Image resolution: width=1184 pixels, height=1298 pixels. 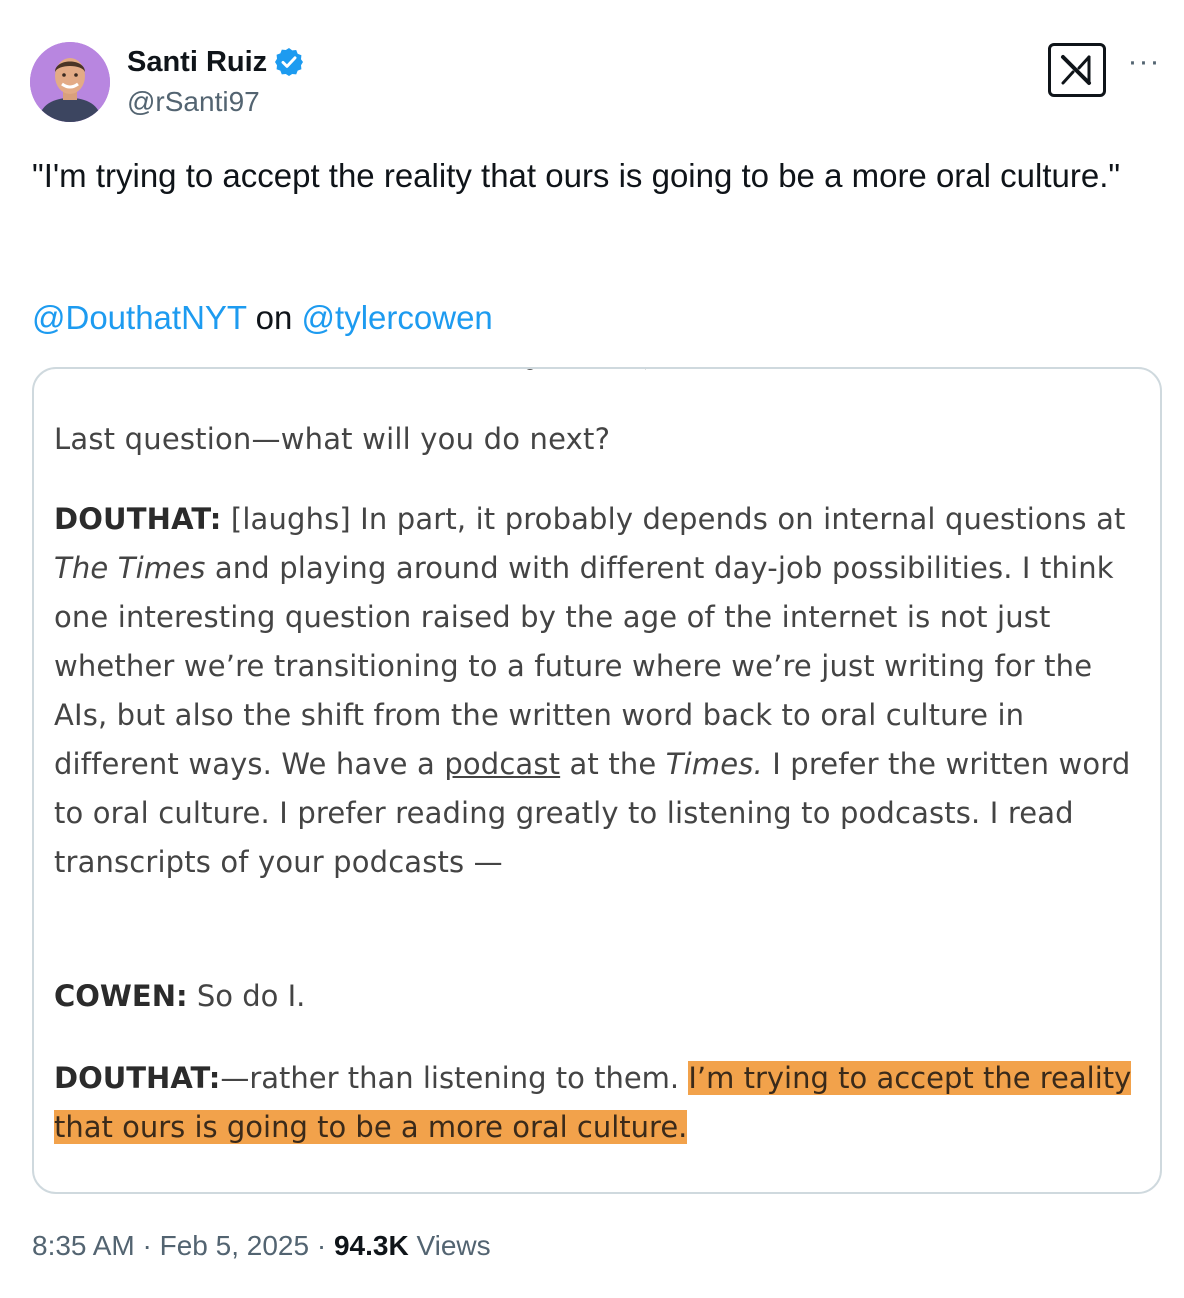 What do you see at coordinates (121, 996) in the screenshot?
I see `speaker-cowen: COWEN:` at bounding box center [121, 996].